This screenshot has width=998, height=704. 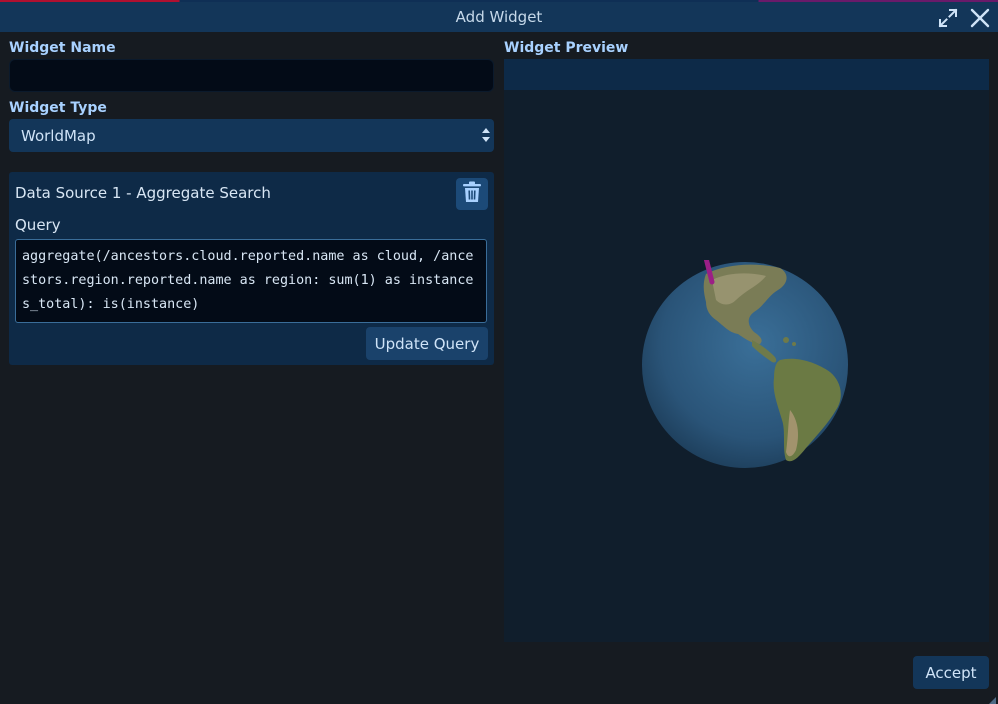 What do you see at coordinates (951, 672) in the screenshot?
I see `accept-button: Accept` at bounding box center [951, 672].